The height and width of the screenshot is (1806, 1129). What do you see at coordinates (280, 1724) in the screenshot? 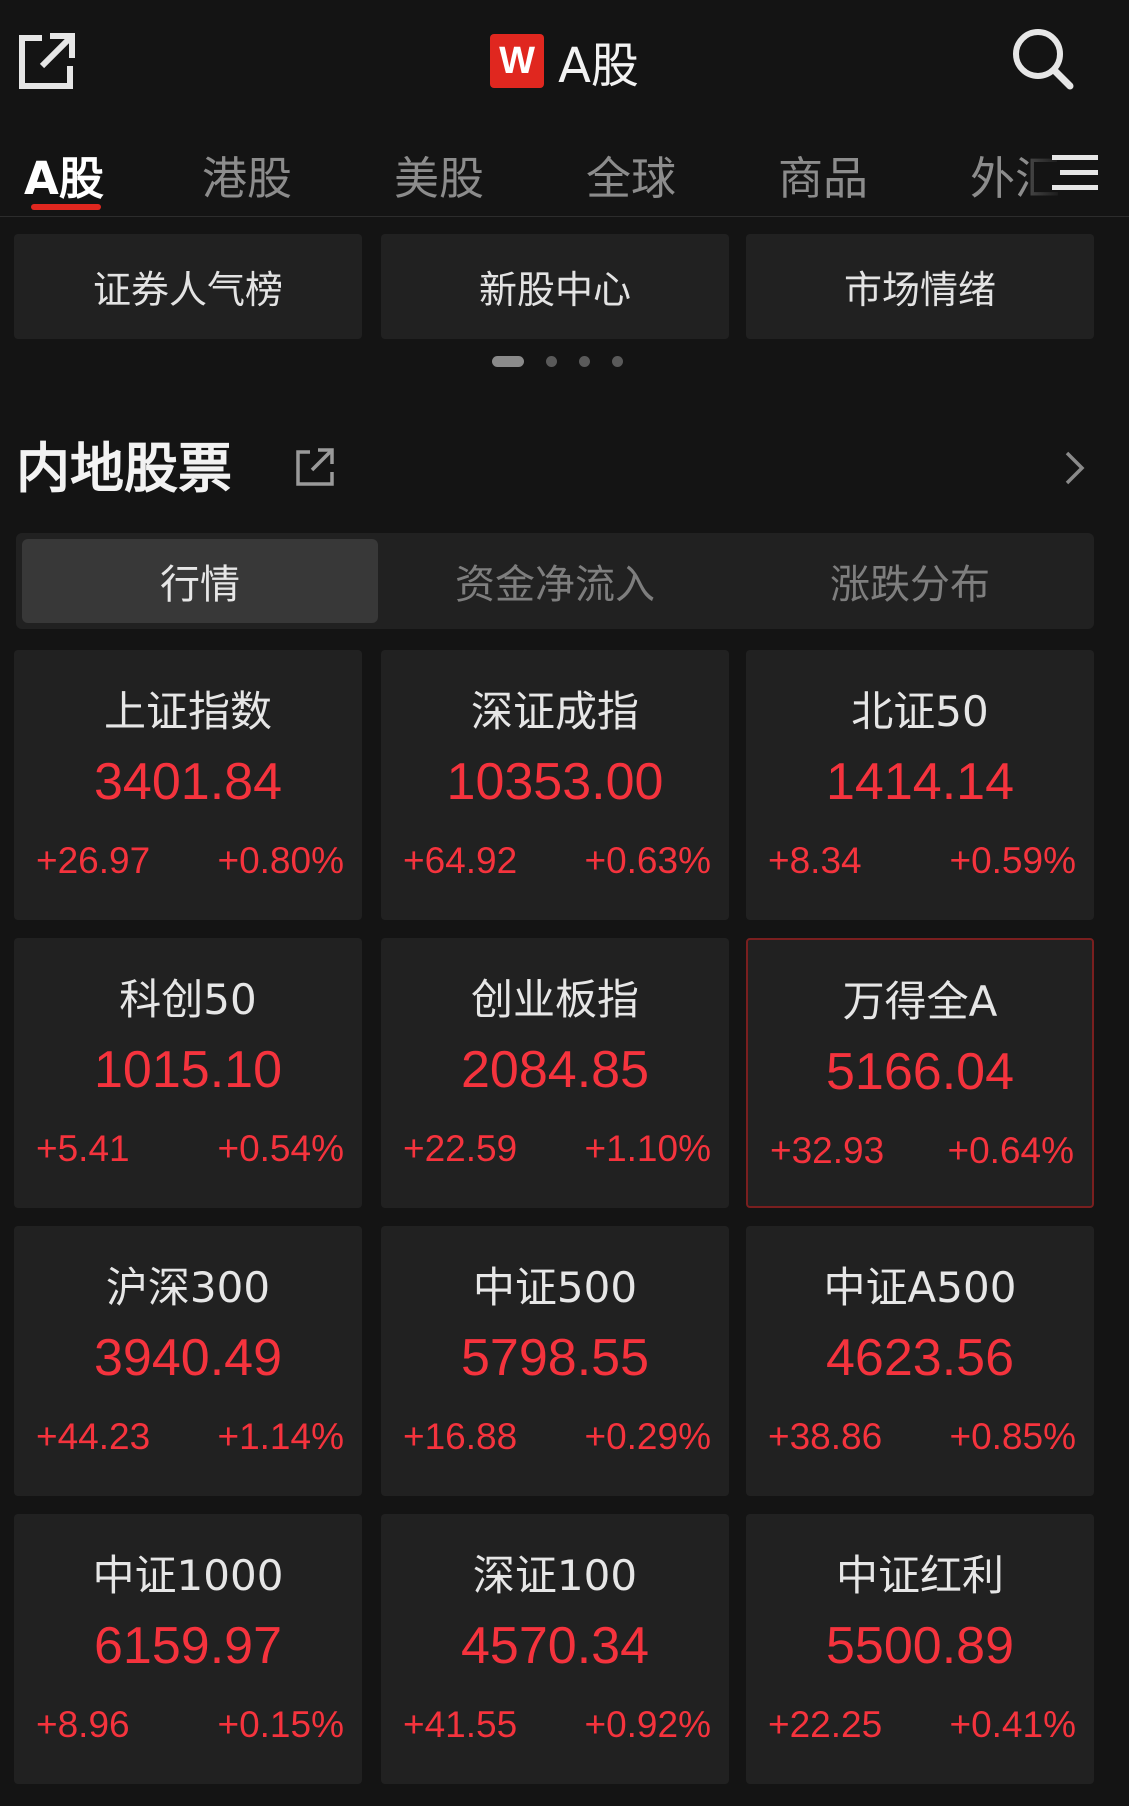
I see `index-change-pct: +0.15%` at bounding box center [280, 1724].